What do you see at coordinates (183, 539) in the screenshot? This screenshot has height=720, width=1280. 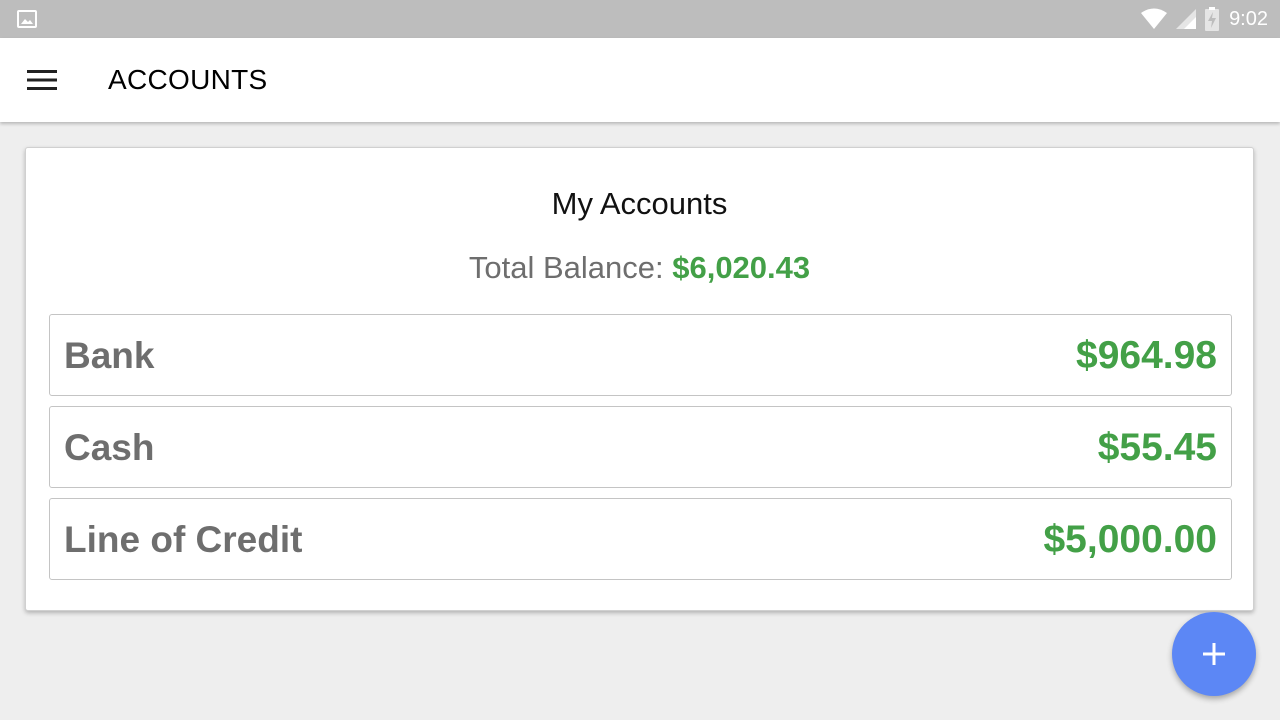 I see `account-name: Line of Credit` at bounding box center [183, 539].